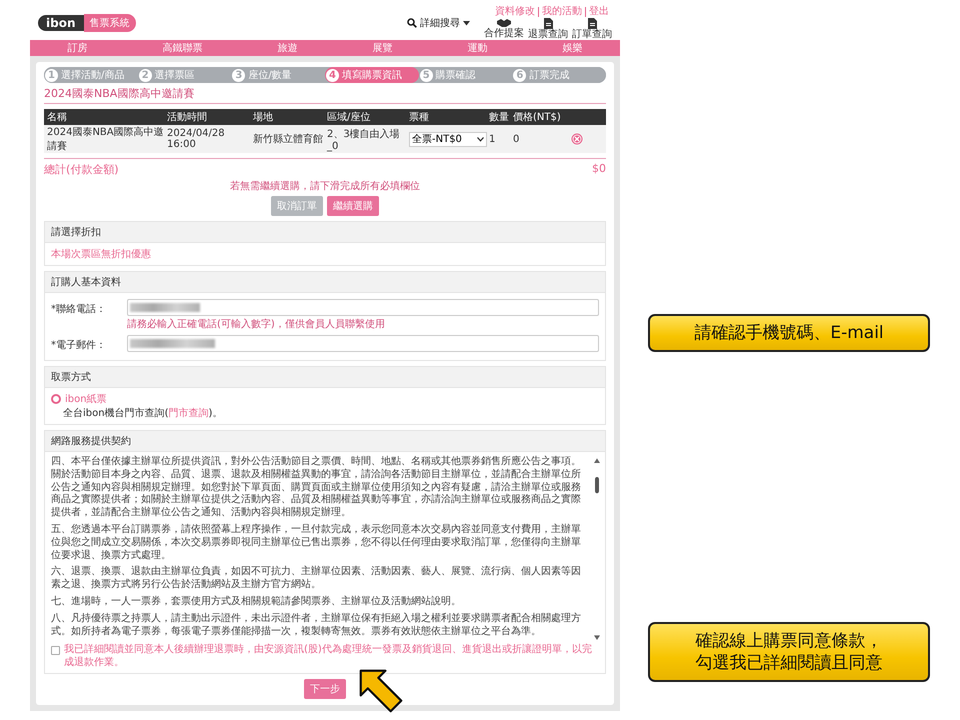 The width and height of the screenshot is (960, 720). I want to click on terms-paragraph: 八、凡持優待票之持票人，請主動出示證件，未出示證件者，主辦單位保有拒絕入場之權利並要求購票者配合相關處理方式。如所持者為電子票券，每張電子票券僅能掃描一次，複製轉寄無效。票券有效狀態依主辦單位之平台為準。, so click(316, 625).